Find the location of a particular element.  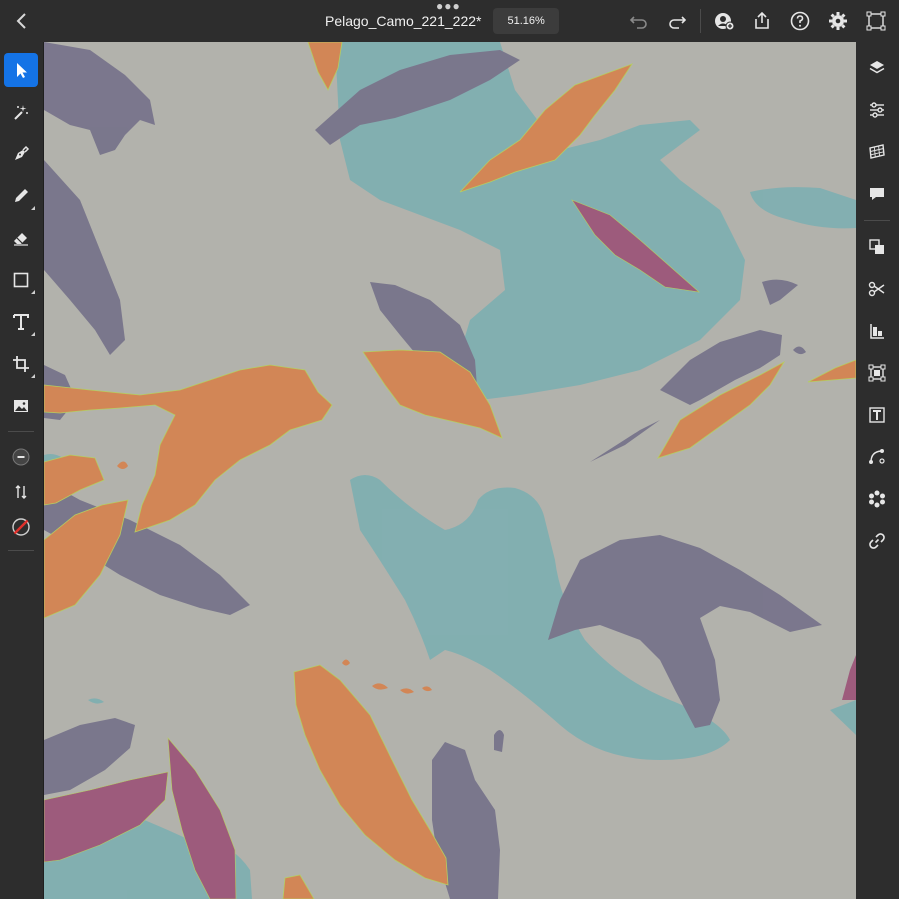

document-title: Pelago_Camo_221_222* is located at coordinates (403, 21).